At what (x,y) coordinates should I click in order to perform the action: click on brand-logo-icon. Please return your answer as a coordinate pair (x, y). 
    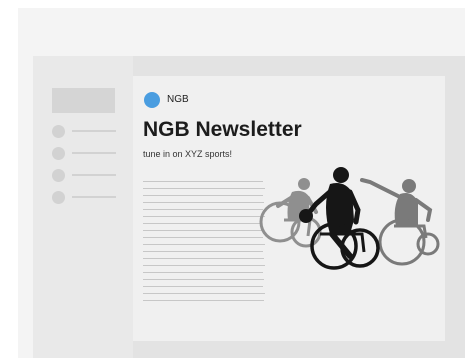
    Looking at the image, I should click on (152, 100).